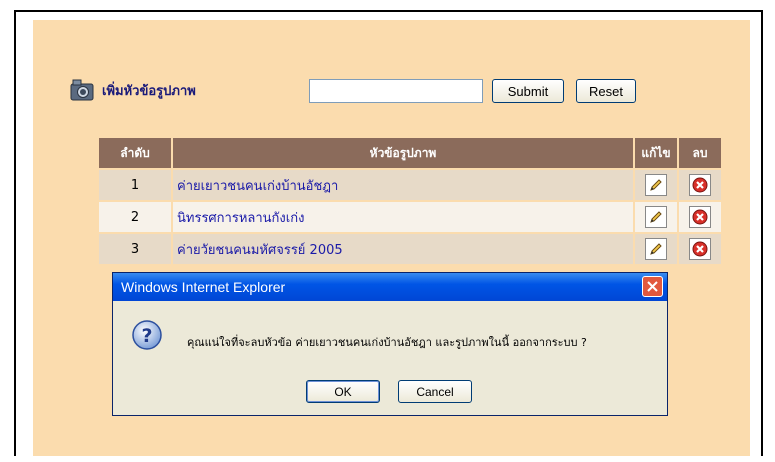 This screenshot has width=775, height=462. Describe the element at coordinates (403, 217) in the screenshot. I see `topic-link: นิทรรศการหลานกังเก่ง` at that location.